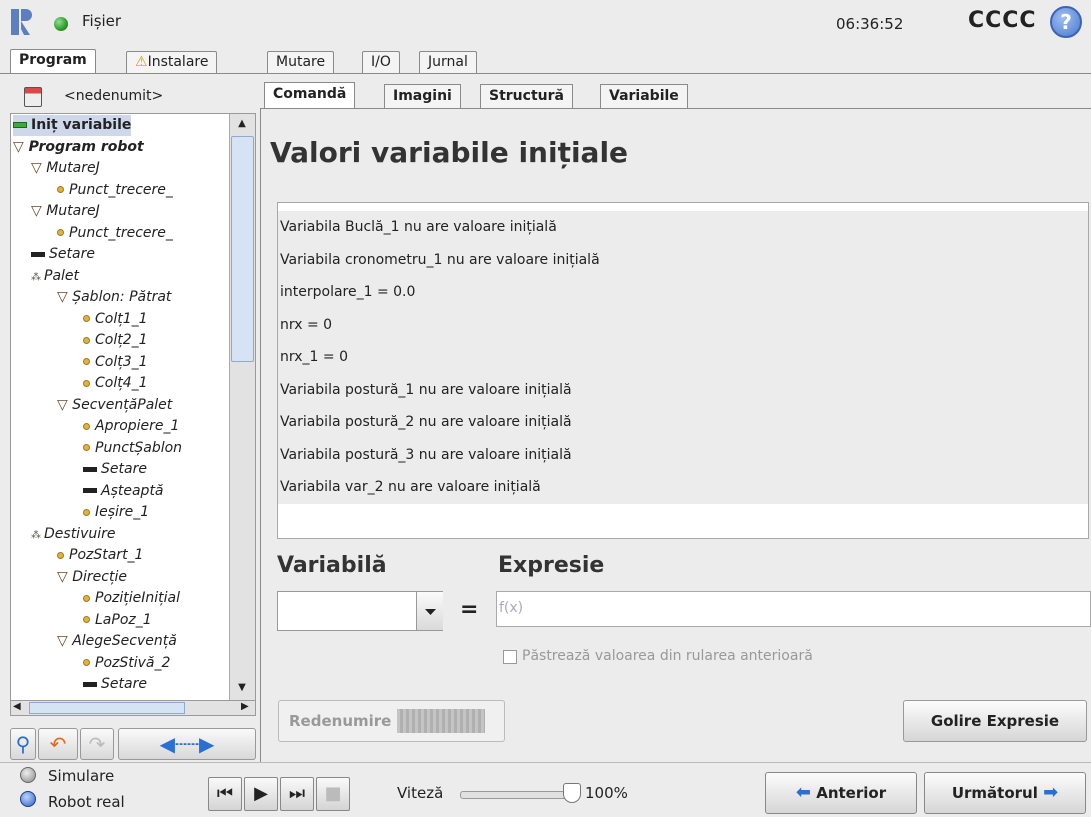  What do you see at coordinates (99, 576) in the screenshot?
I see `tree-node-label: Direcție` at bounding box center [99, 576].